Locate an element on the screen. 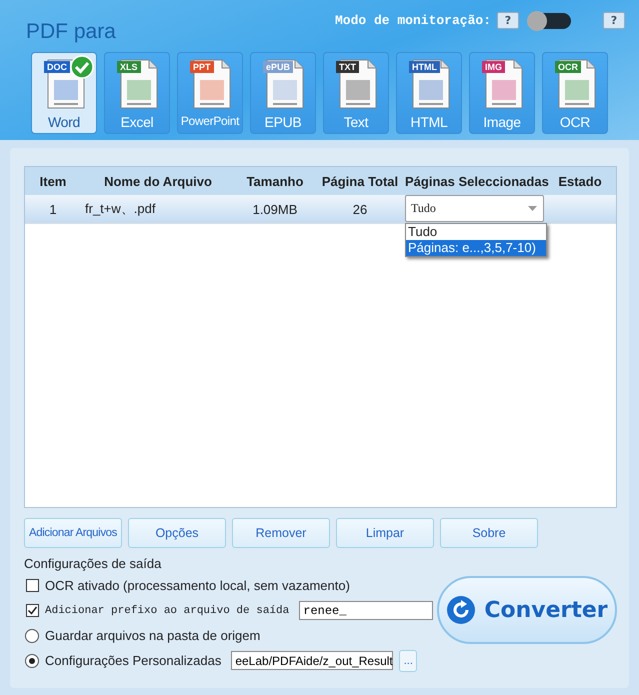 This screenshot has width=639, height=695. file-type-tag: OCR is located at coordinates (568, 67).